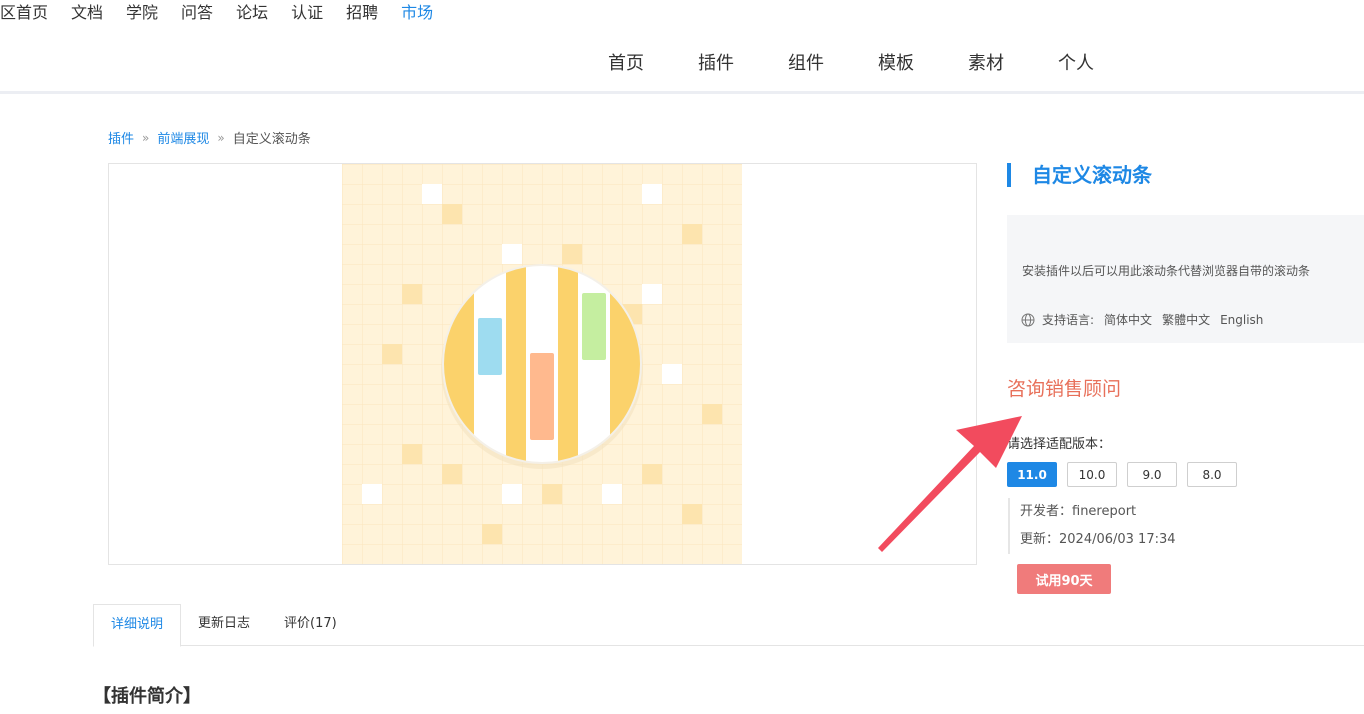 The image size is (1364, 714). Describe the element at coordinates (87, 13) in the screenshot. I see `top-nav-item-docs: 文档` at that location.